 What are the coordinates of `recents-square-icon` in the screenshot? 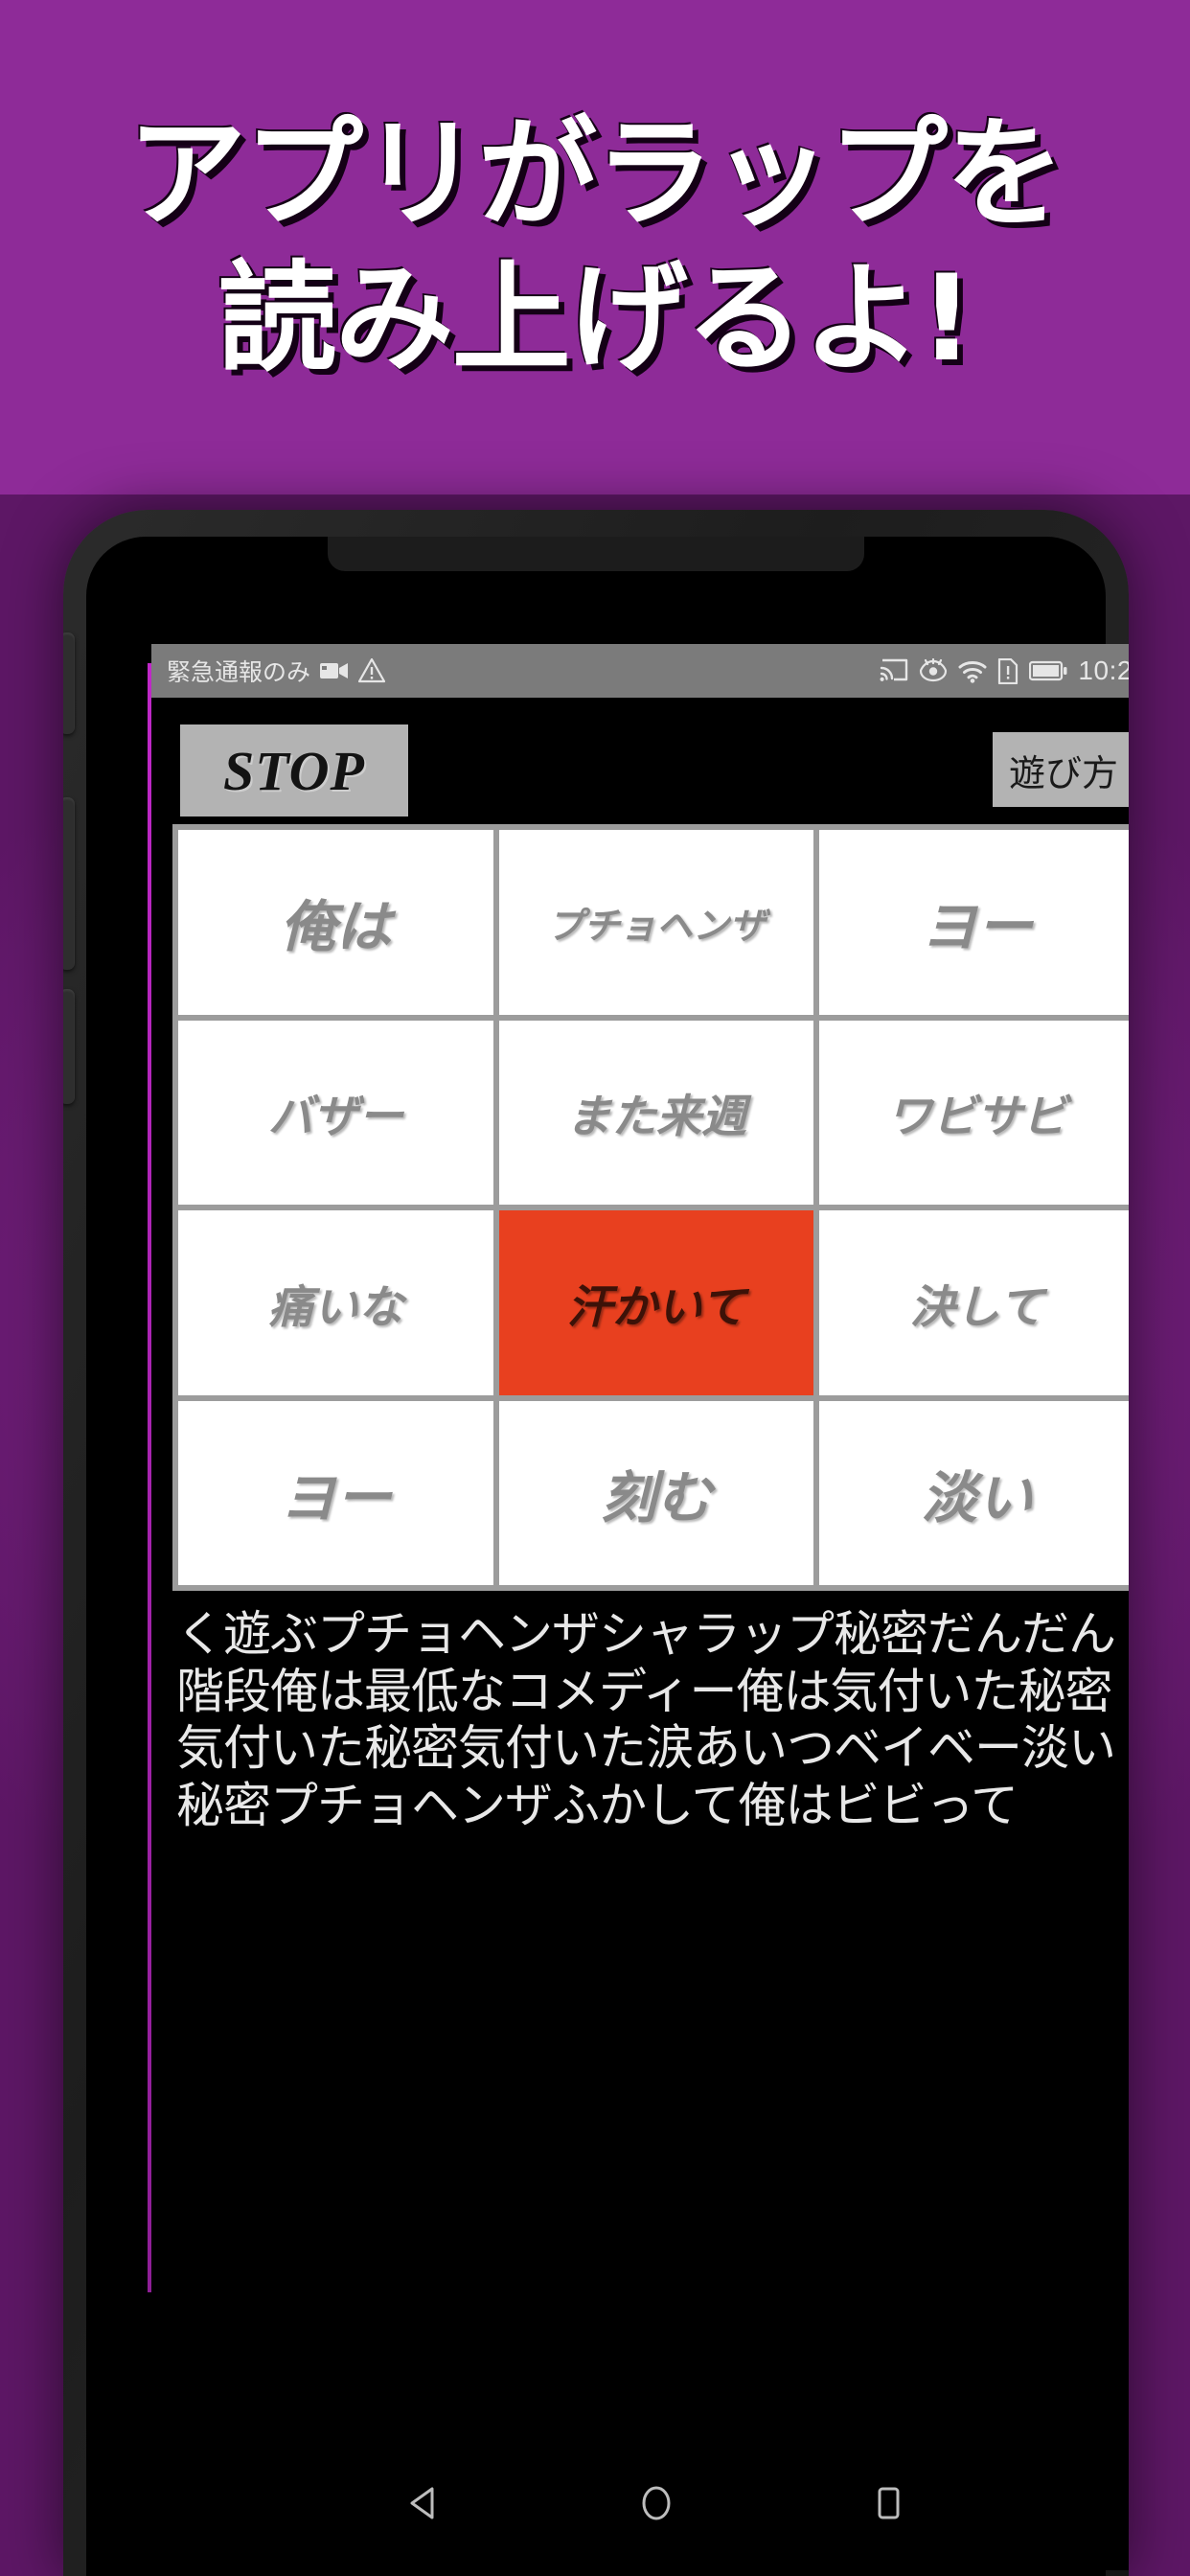 It's located at (888, 2503).